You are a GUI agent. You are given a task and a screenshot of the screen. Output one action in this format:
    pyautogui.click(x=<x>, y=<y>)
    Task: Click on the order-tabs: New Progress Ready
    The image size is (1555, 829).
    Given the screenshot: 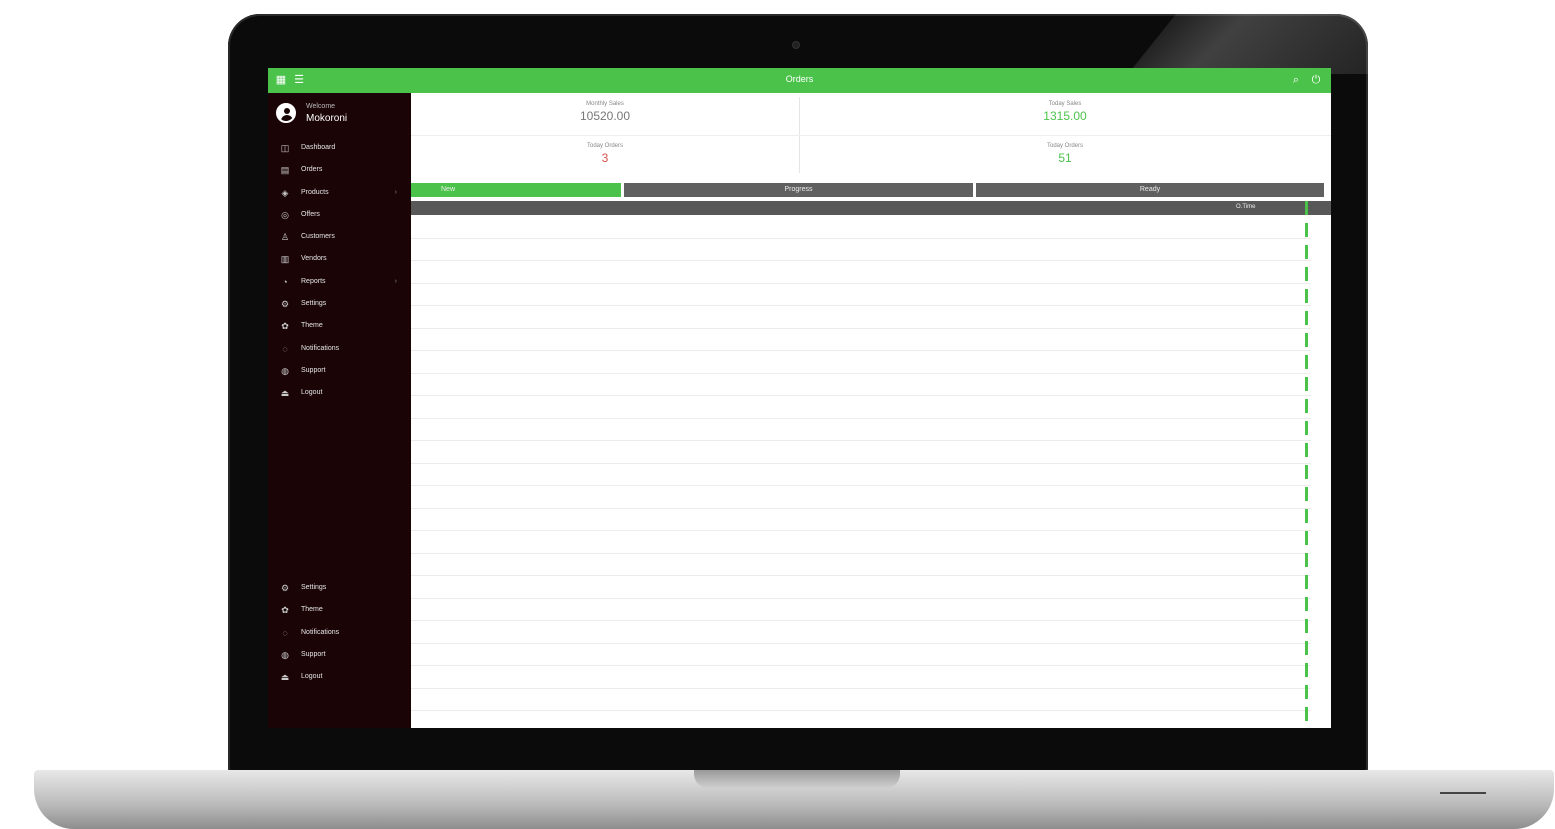 What is the action you would take?
    pyautogui.click(x=867, y=190)
    